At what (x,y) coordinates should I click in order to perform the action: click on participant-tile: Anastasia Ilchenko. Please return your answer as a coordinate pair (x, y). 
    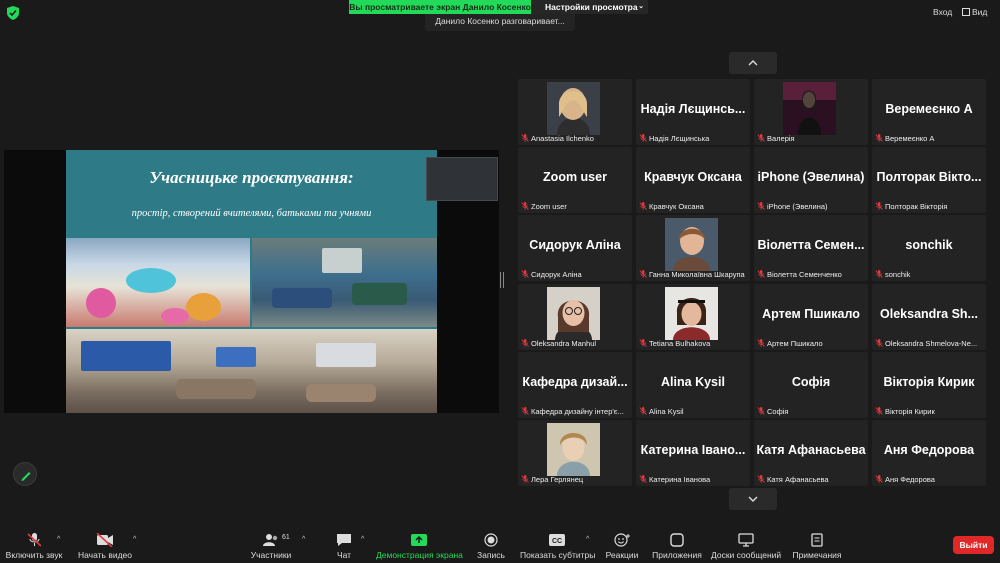
    Looking at the image, I should click on (575, 112).